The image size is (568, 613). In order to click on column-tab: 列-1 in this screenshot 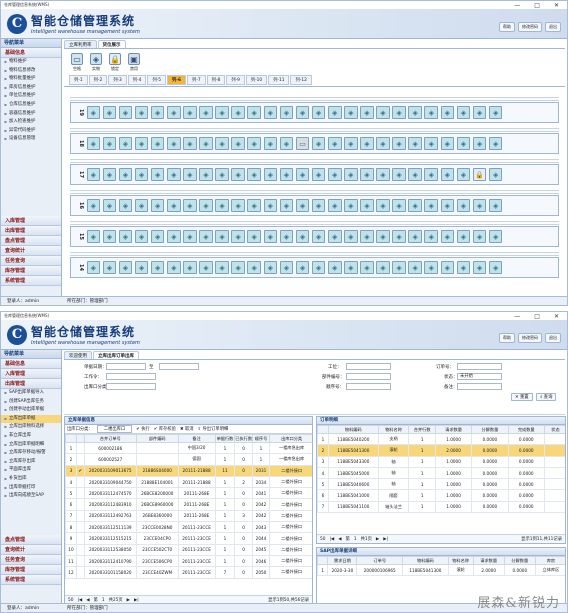, I will do `click(78, 80)`.